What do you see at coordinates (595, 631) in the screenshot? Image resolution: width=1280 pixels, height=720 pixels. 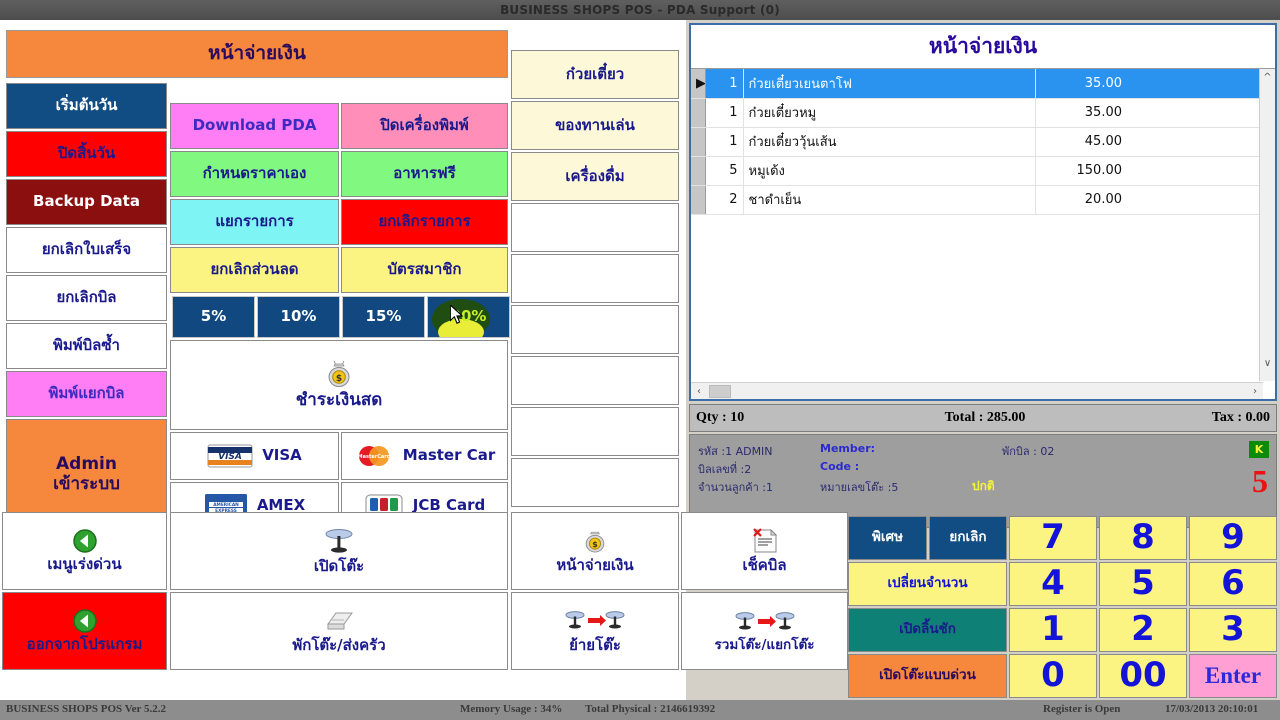 I see `action-move-table: ย้ายโต๊ะ` at bounding box center [595, 631].